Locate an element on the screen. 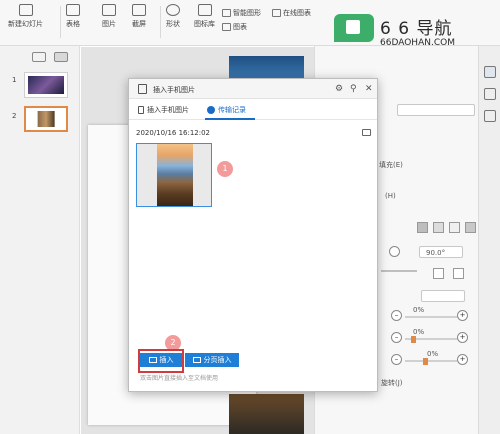 Image resolution: width=500 pixels, height=434 pixels. angle-value: 90.0° is located at coordinates (436, 253).